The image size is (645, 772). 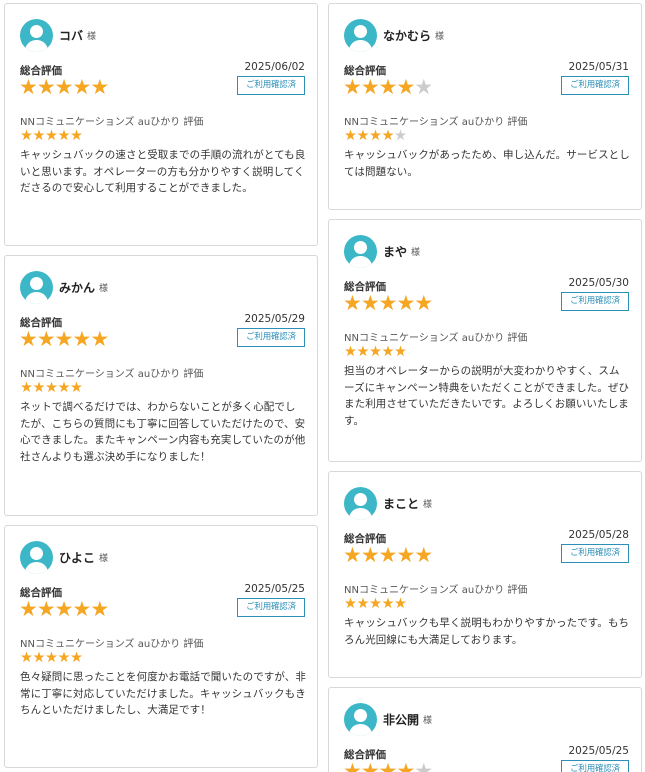 I want to click on reviewer-name: まこと, so click(x=401, y=504).